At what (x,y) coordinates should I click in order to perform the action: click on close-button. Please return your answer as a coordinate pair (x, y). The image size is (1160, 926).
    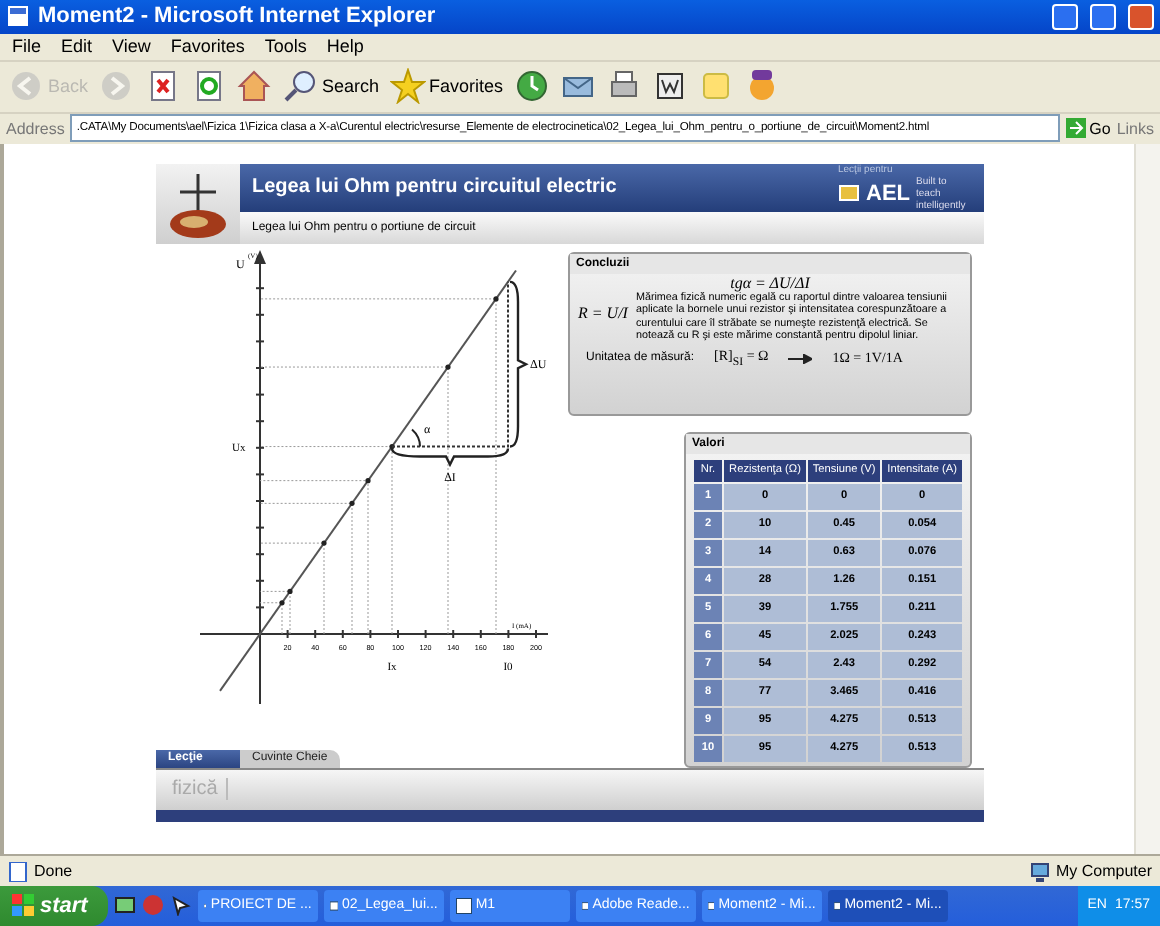
    Looking at the image, I should click on (1141, 16).